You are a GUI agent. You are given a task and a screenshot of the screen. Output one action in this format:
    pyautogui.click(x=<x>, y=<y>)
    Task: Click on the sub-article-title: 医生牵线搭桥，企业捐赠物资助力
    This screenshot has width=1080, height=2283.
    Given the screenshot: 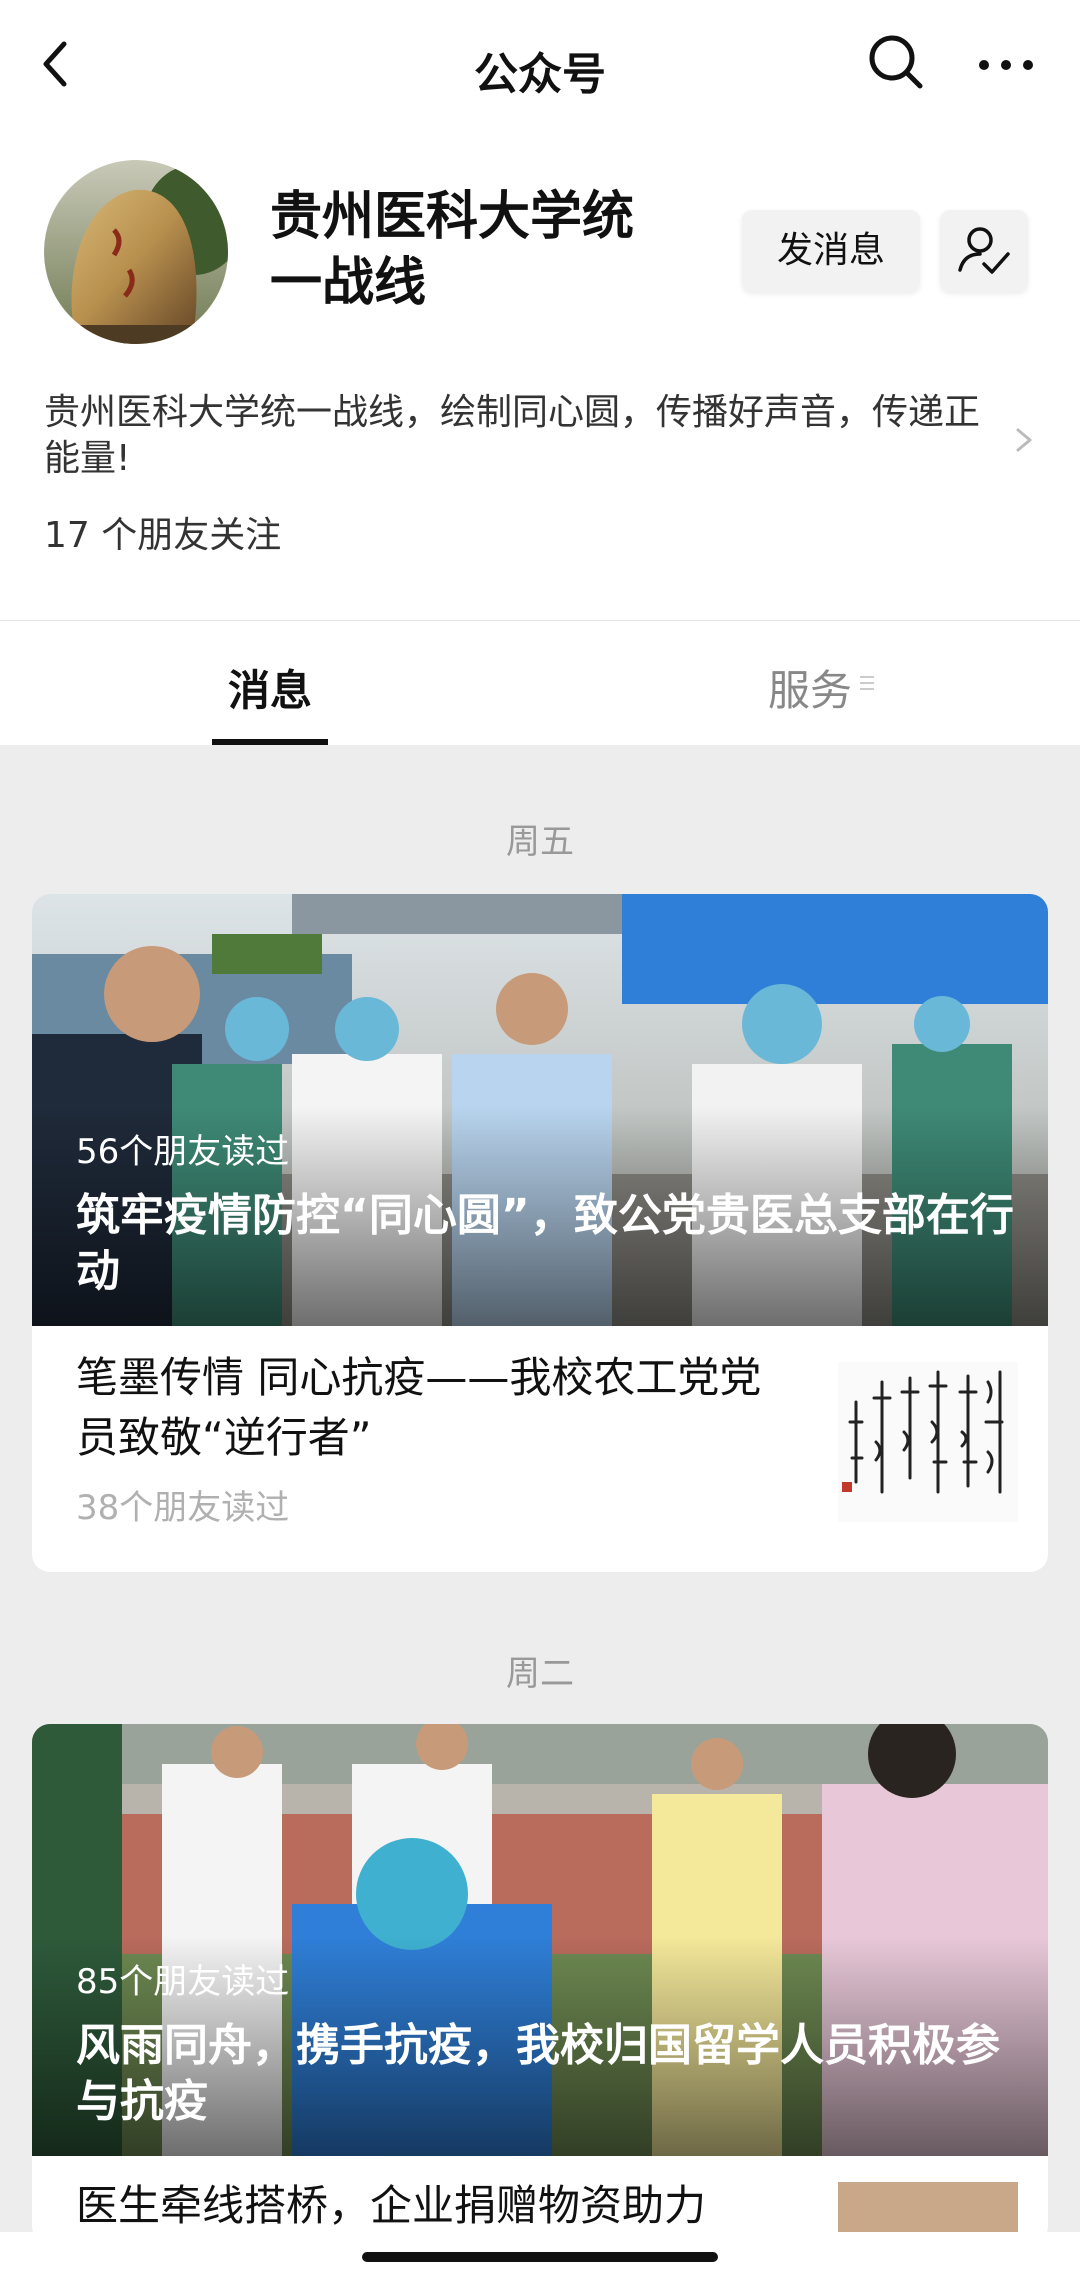 What is the action you would take?
    pyautogui.click(x=391, y=2205)
    